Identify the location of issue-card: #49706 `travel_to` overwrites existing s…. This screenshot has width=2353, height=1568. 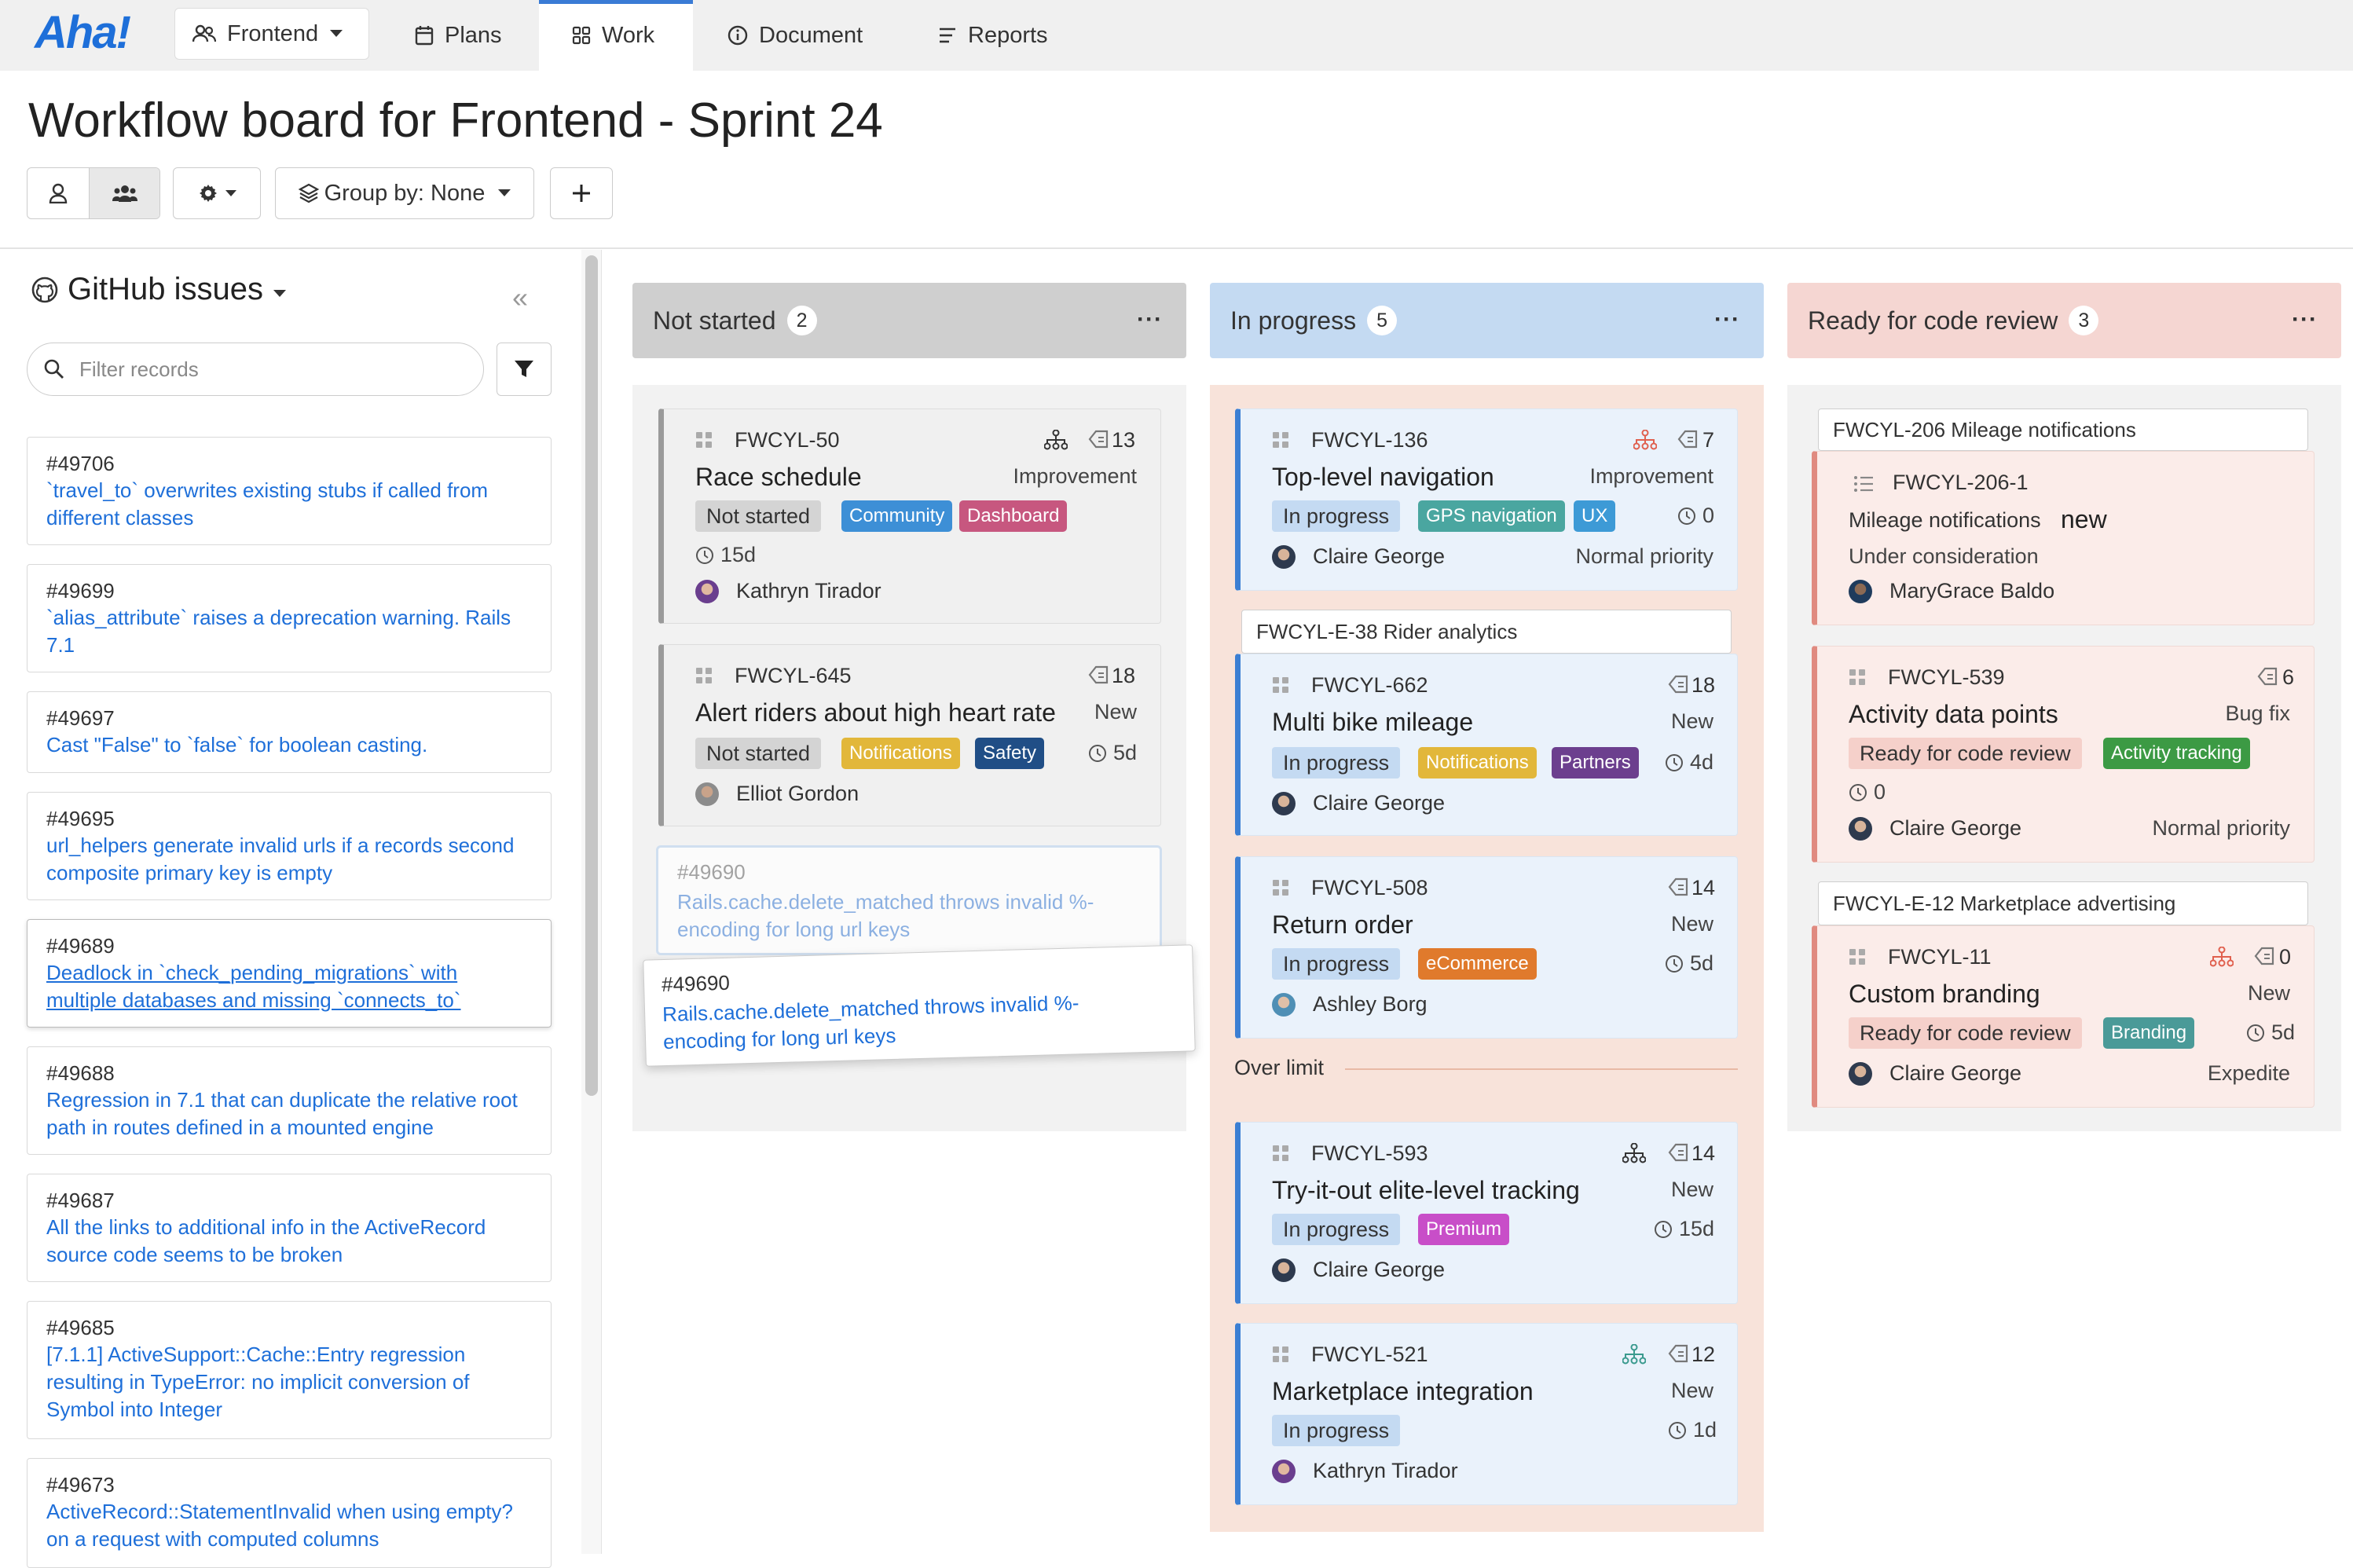
(289, 491).